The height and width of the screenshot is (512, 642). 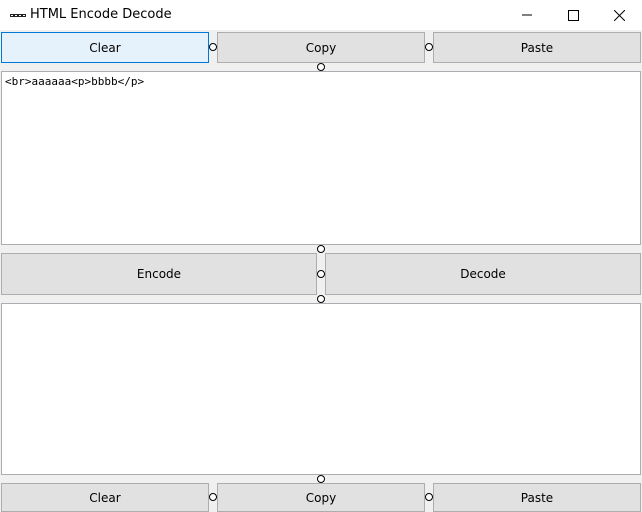 What do you see at coordinates (537, 47) in the screenshot?
I see `top-paste-button: Paste` at bounding box center [537, 47].